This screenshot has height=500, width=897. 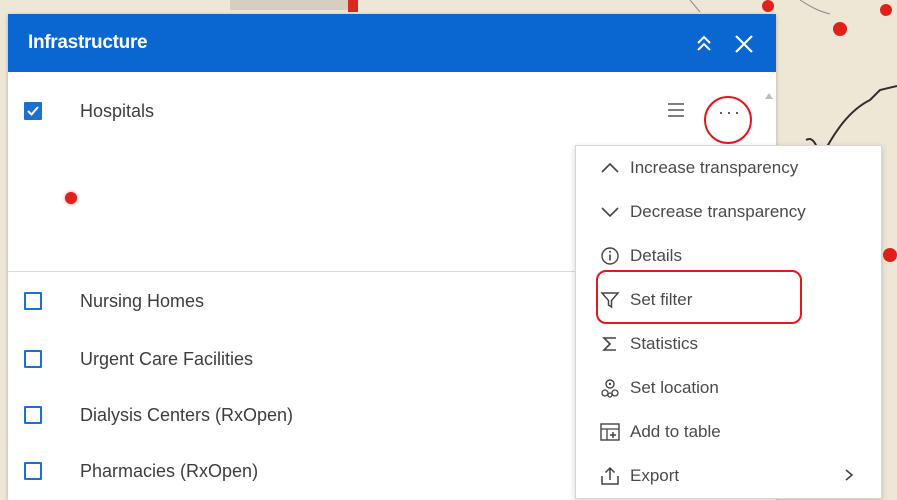 I want to click on export-icon, so click(x=610, y=476).